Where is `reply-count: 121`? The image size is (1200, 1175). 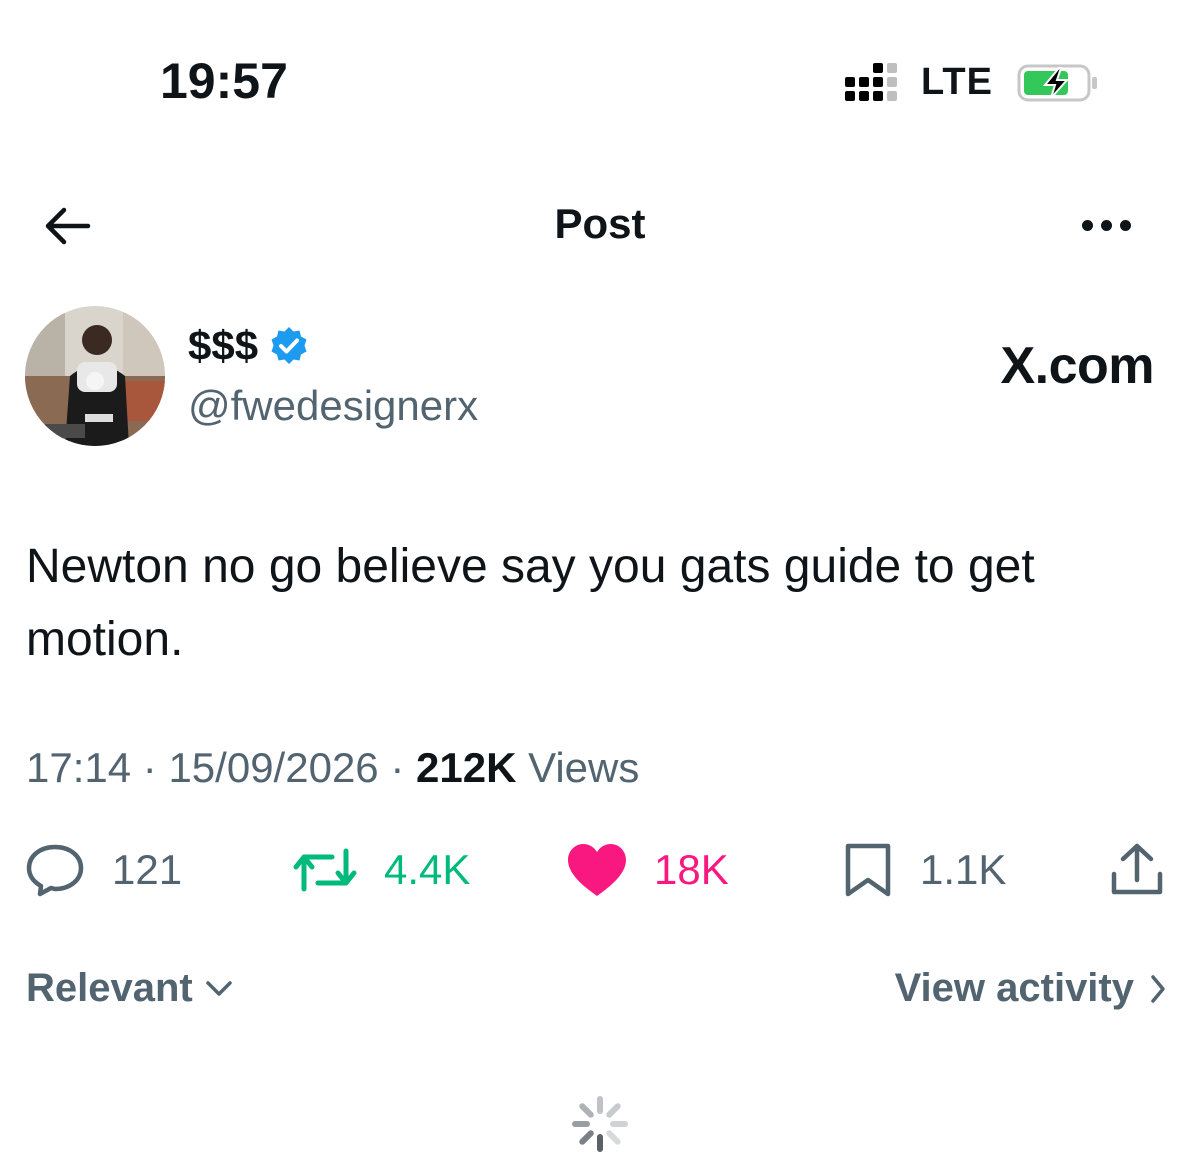 reply-count: 121 is located at coordinates (147, 869).